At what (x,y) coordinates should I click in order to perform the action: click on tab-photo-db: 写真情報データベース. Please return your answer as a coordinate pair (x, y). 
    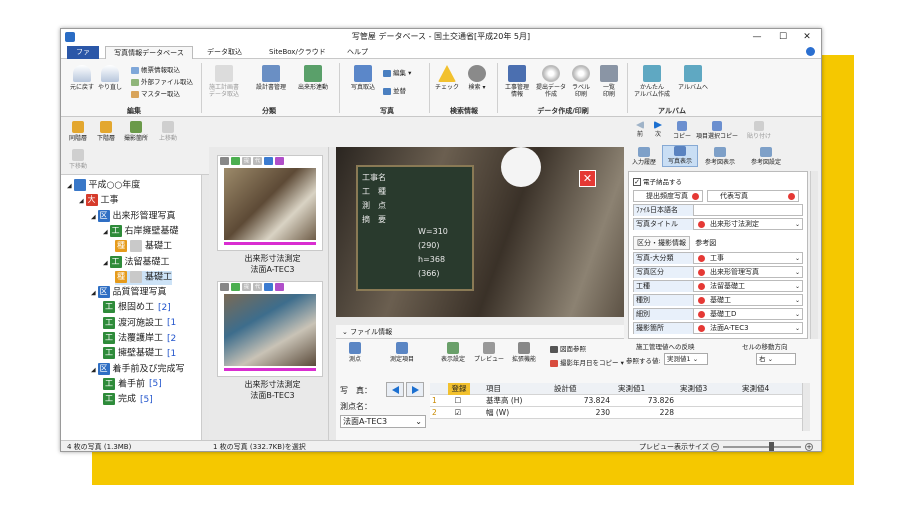
    Looking at the image, I should click on (149, 52).